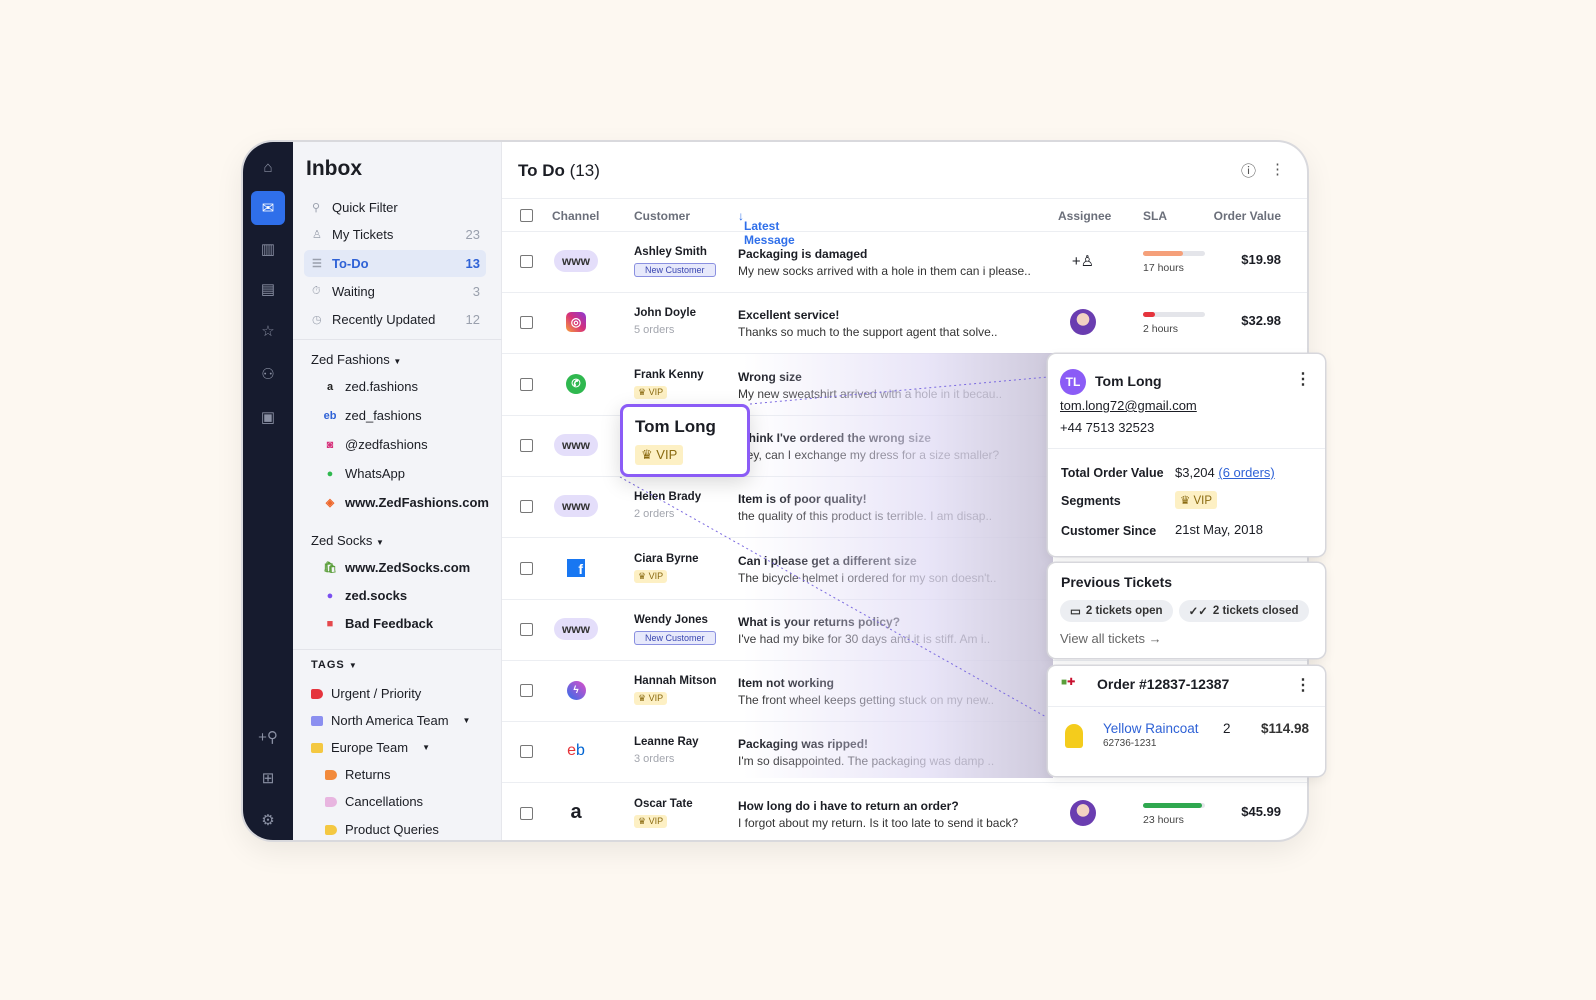 The height and width of the screenshot is (1000, 1596). What do you see at coordinates (1163, 684) in the screenshot?
I see `order-title: Order #12837-12387` at bounding box center [1163, 684].